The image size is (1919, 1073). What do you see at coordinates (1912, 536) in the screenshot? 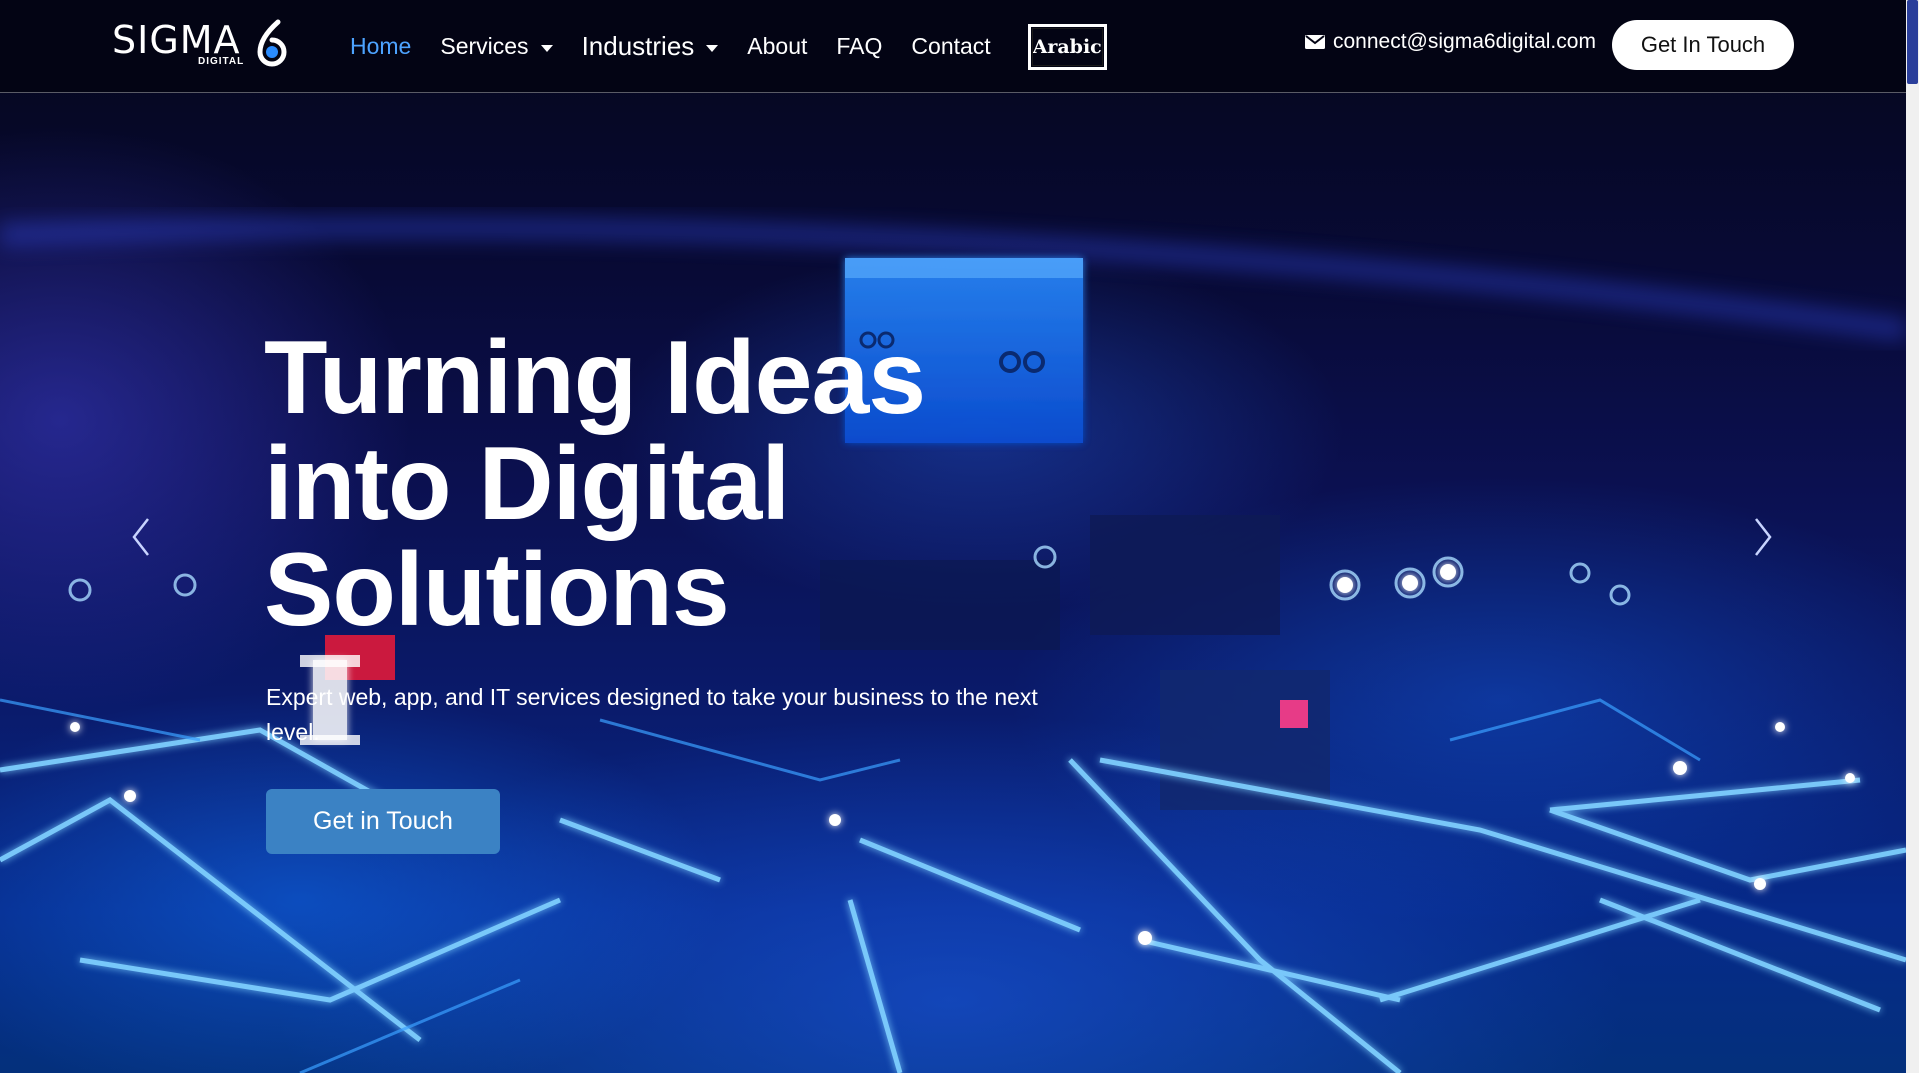
I see `page-scrollbar` at bounding box center [1912, 536].